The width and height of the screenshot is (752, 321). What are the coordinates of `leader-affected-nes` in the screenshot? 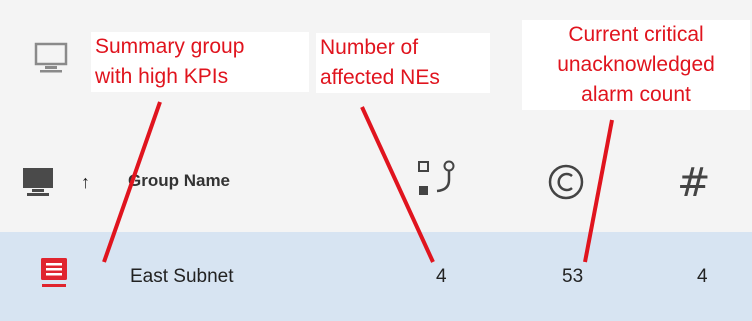 It's located at (397, 184).